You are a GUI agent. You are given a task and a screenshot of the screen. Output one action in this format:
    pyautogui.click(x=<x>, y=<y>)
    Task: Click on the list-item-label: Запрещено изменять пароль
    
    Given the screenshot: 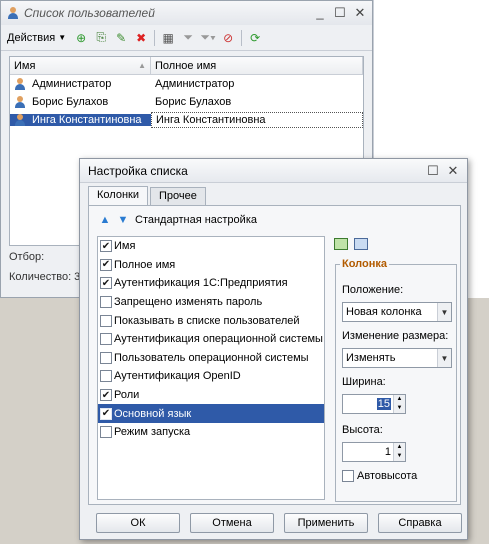 What is the action you would take?
    pyautogui.click(x=188, y=302)
    